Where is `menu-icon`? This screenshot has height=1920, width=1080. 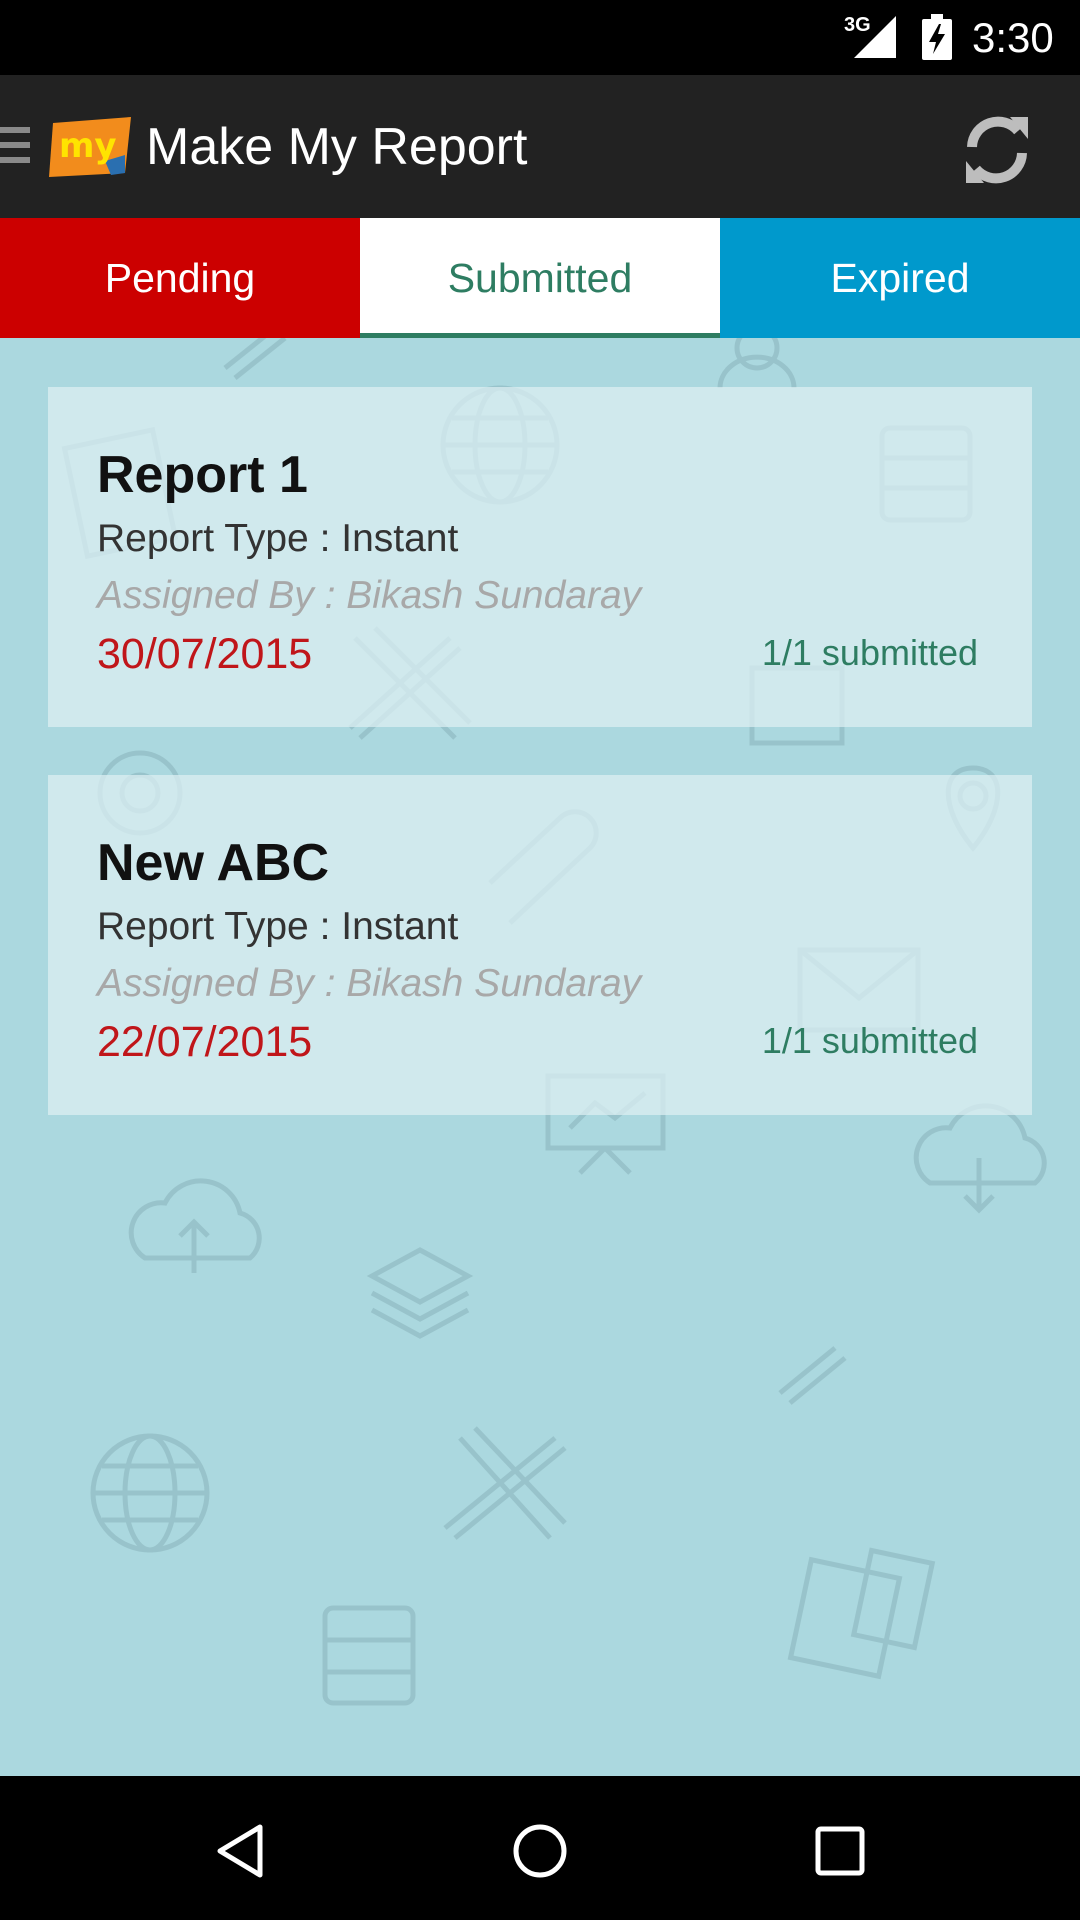
menu-icon is located at coordinates (15, 147).